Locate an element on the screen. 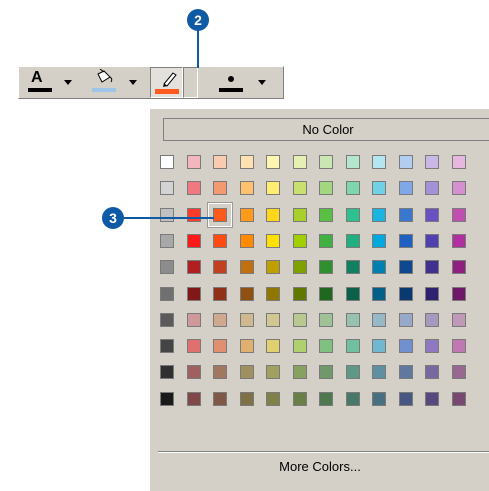 The image size is (489, 491). line-color-dropdown-button is located at coordinates (190, 82).